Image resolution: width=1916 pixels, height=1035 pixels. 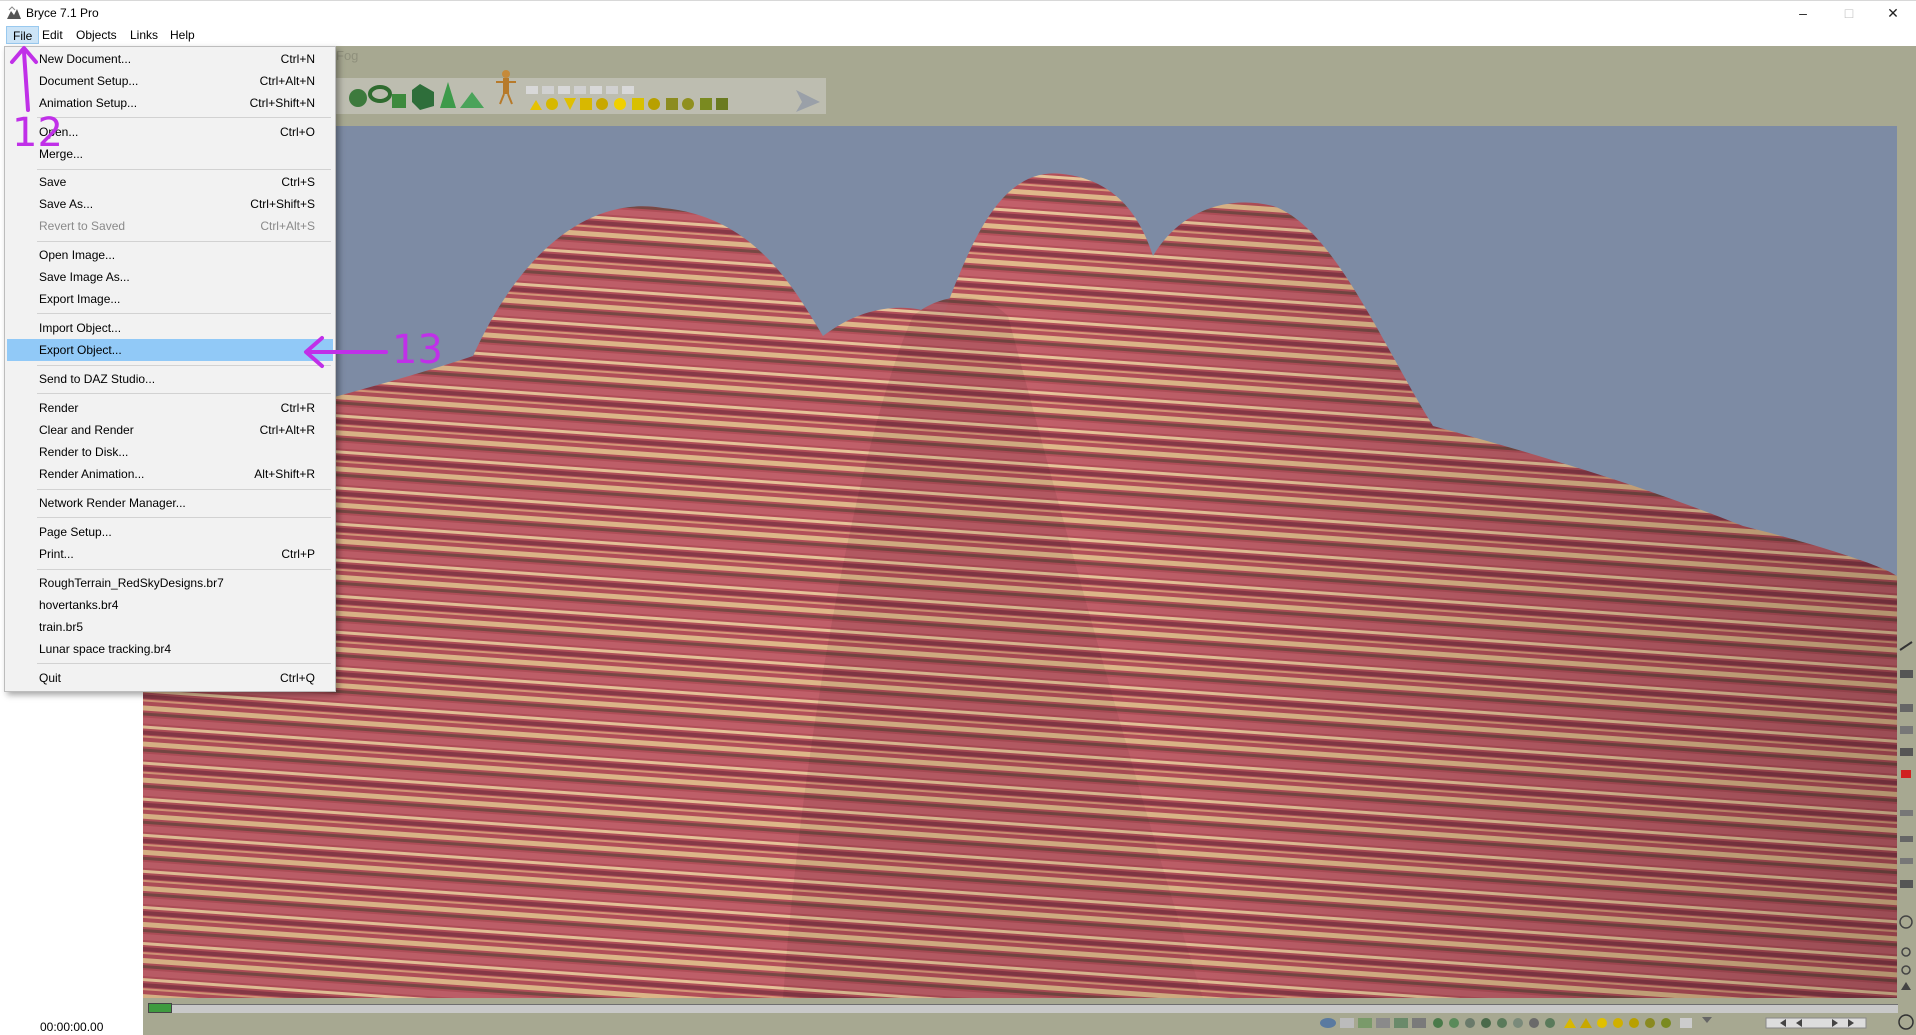 I want to click on minimize-button: –, so click(x=1803, y=13).